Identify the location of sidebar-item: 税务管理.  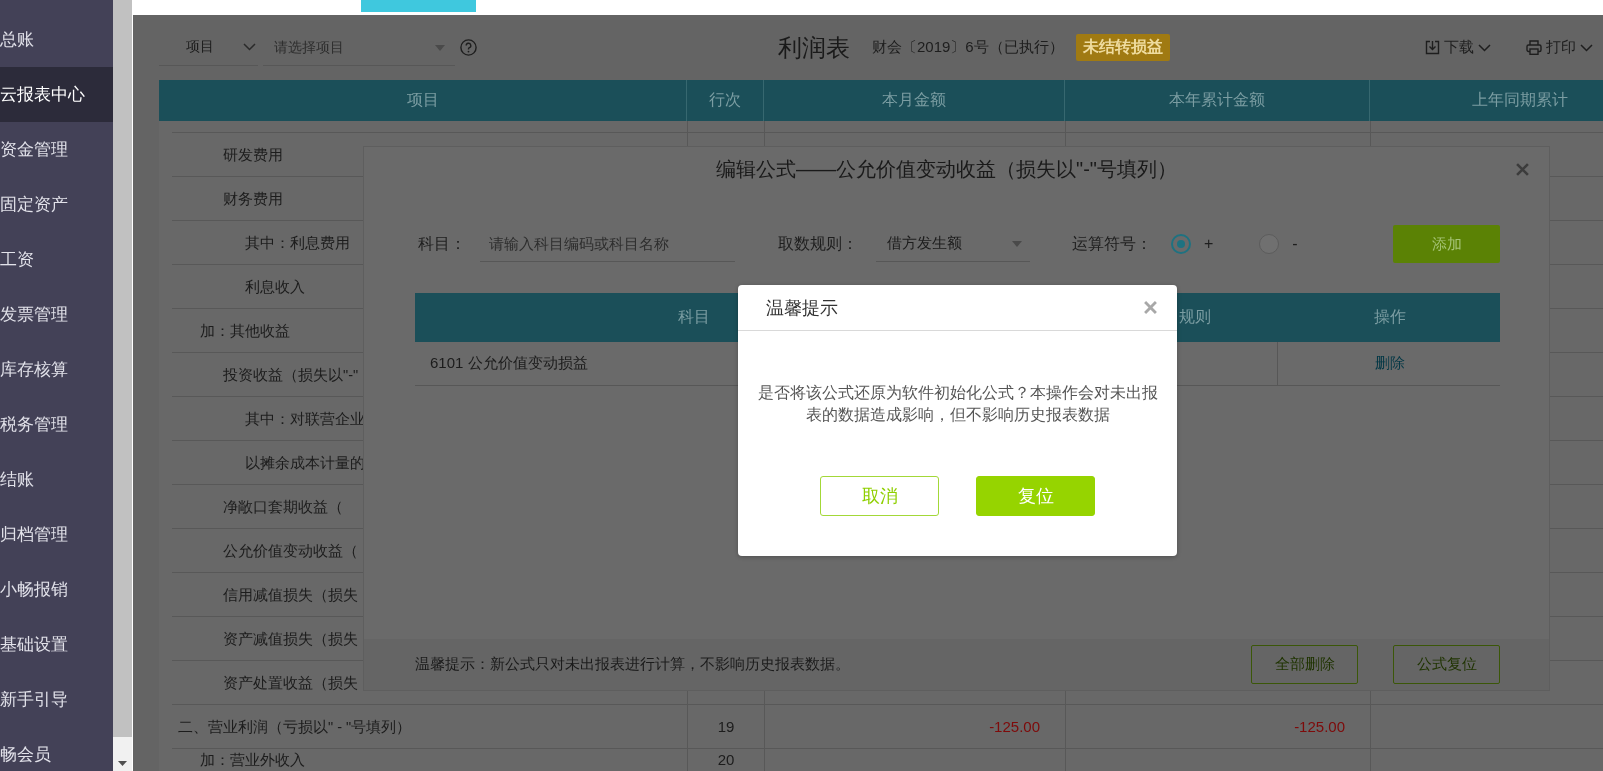
(56, 424).